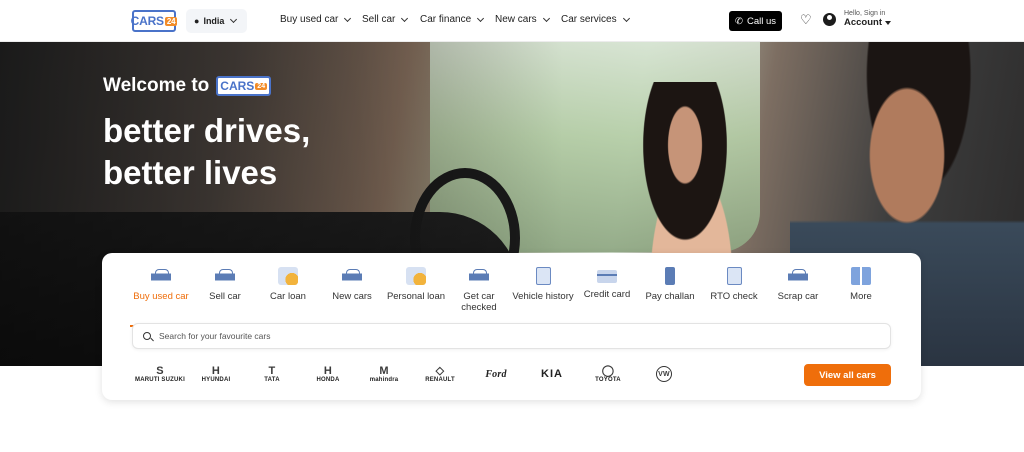 This screenshot has width=1024, height=452. I want to click on brand-mahindra: Mmahindra, so click(384, 374).